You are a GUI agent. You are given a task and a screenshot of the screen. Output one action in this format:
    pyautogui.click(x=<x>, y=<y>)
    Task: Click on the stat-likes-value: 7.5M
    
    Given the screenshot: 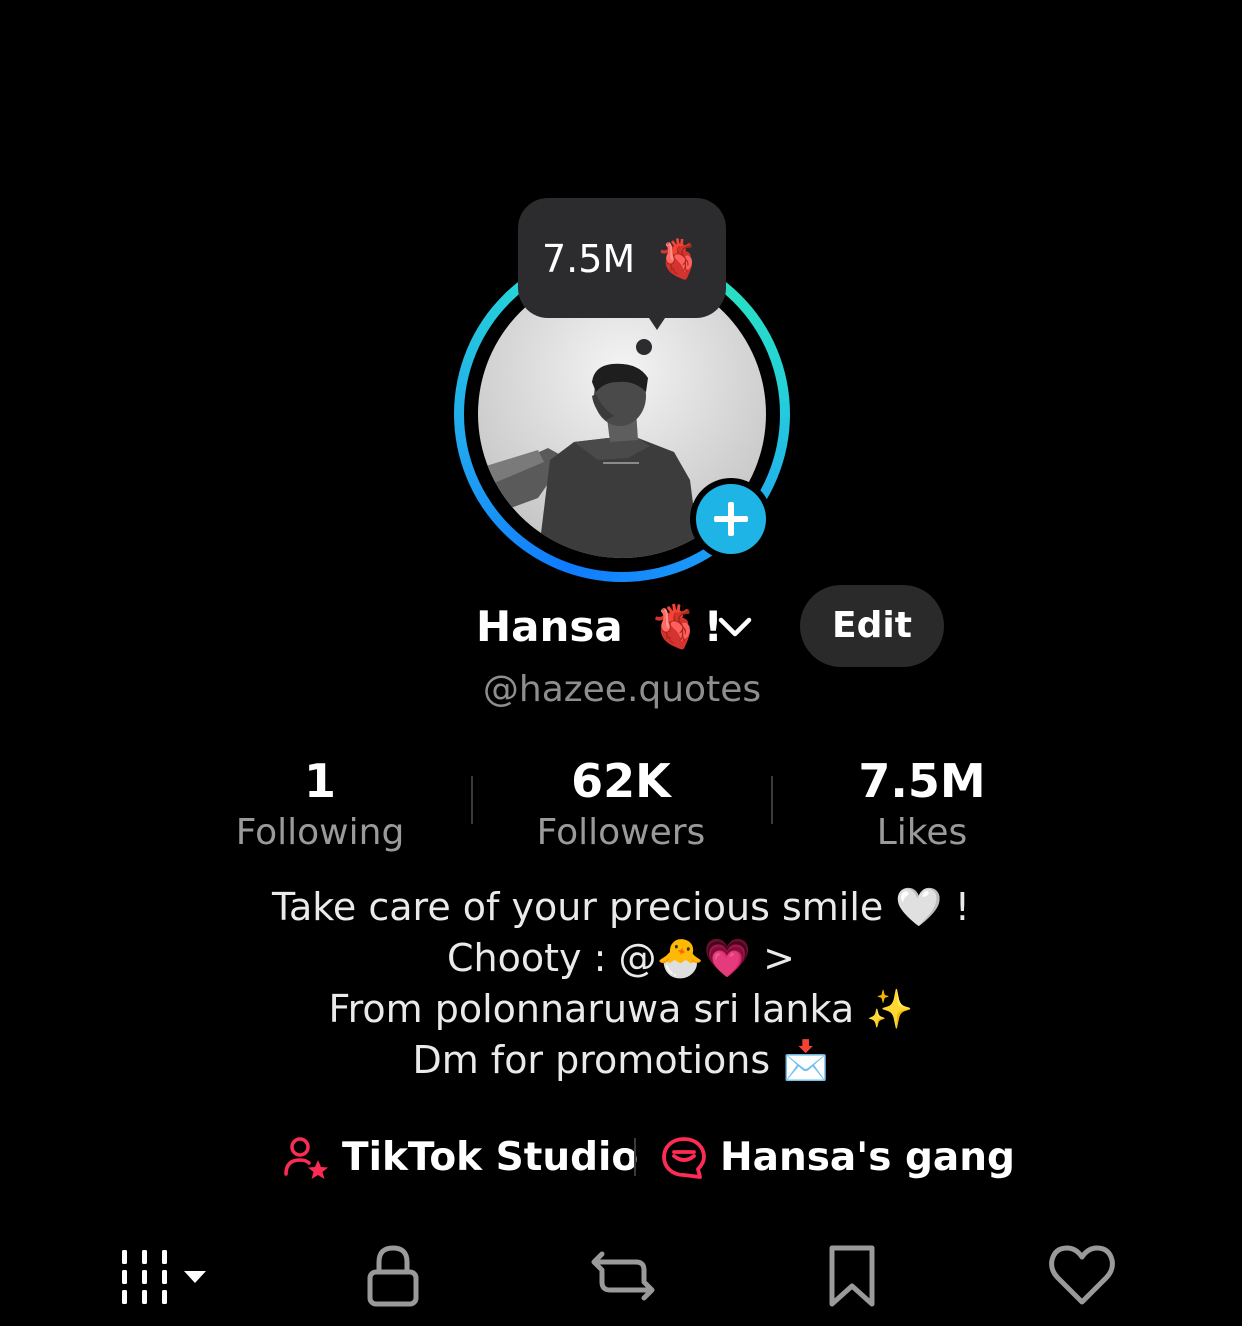 What is the action you would take?
    pyautogui.click(x=922, y=781)
    